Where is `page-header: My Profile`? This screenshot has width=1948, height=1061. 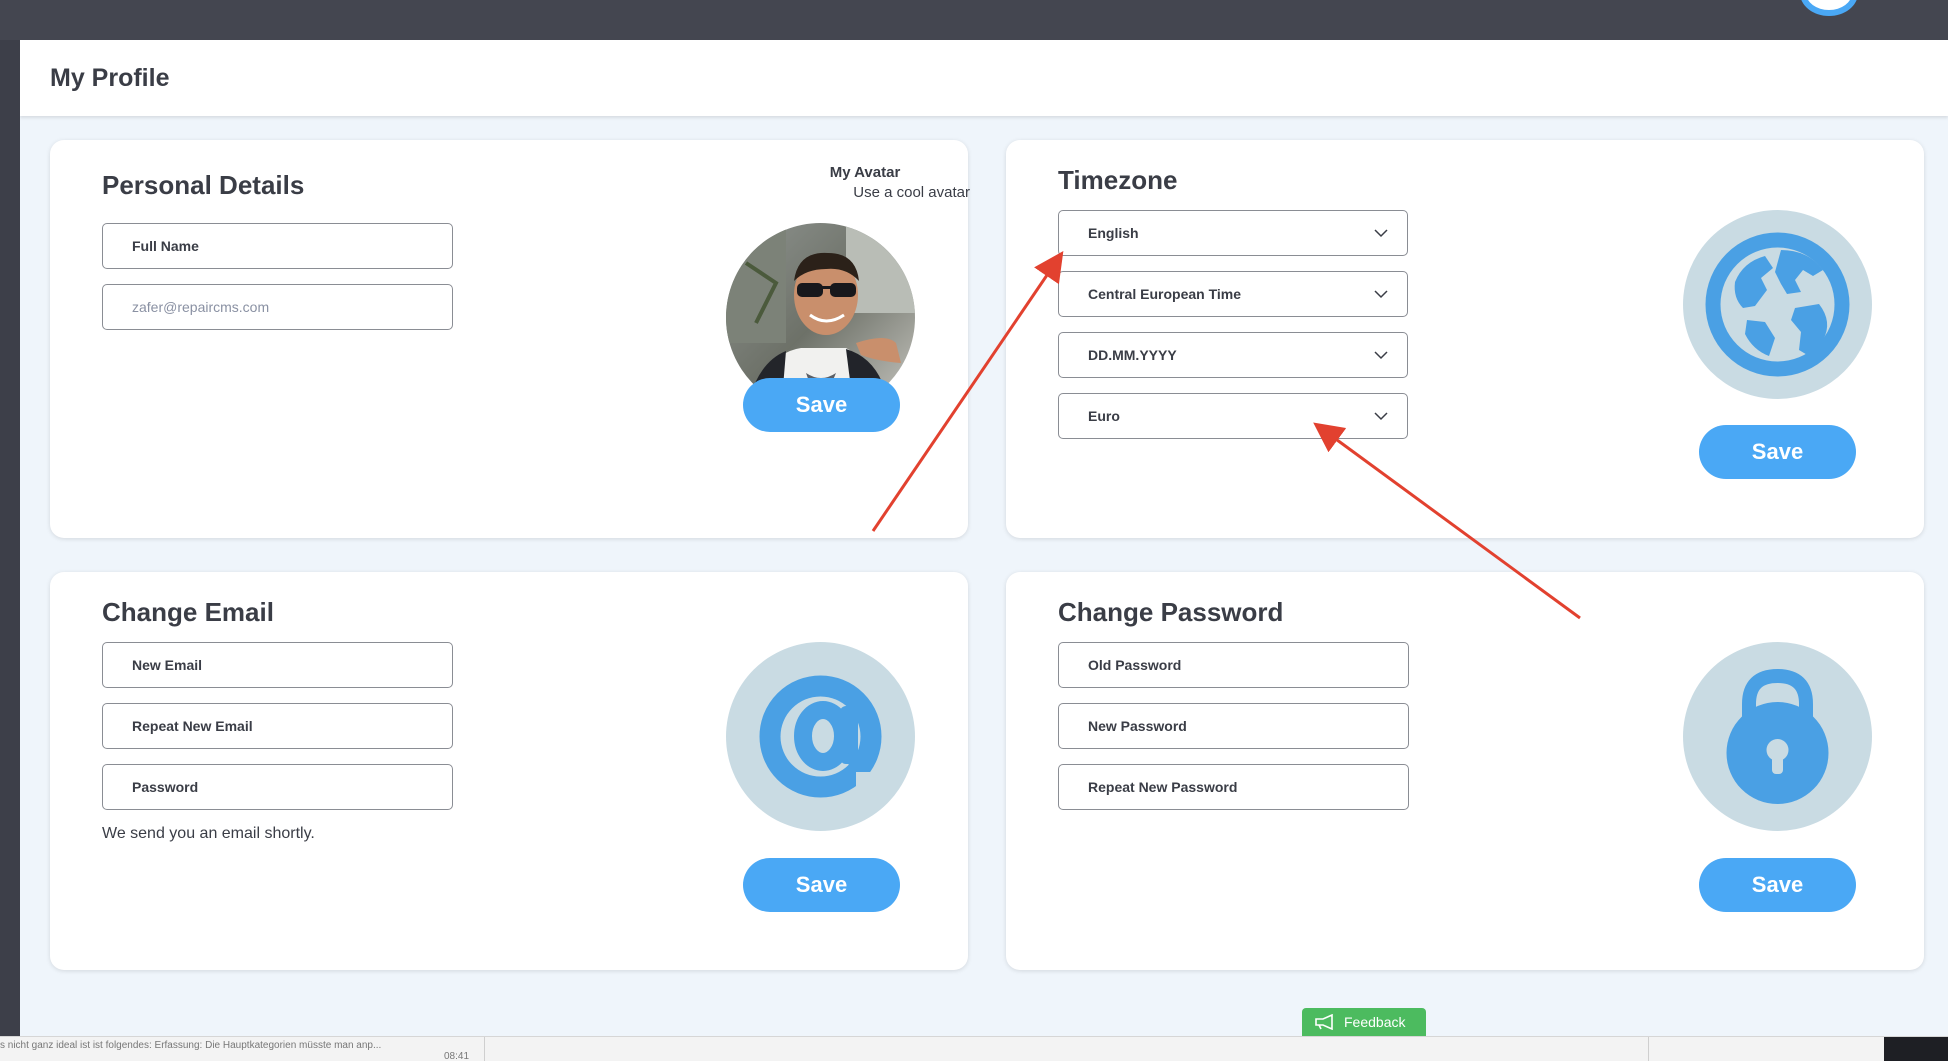 page-header: My Profile is located at coordinates (984, 78).